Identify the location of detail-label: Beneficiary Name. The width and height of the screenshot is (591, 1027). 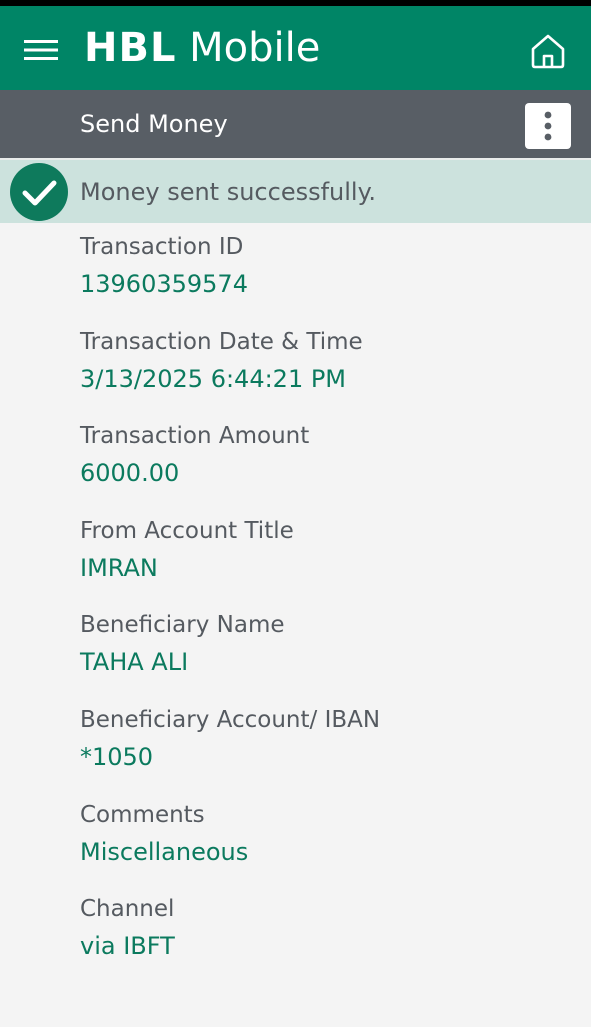
(182, 625).